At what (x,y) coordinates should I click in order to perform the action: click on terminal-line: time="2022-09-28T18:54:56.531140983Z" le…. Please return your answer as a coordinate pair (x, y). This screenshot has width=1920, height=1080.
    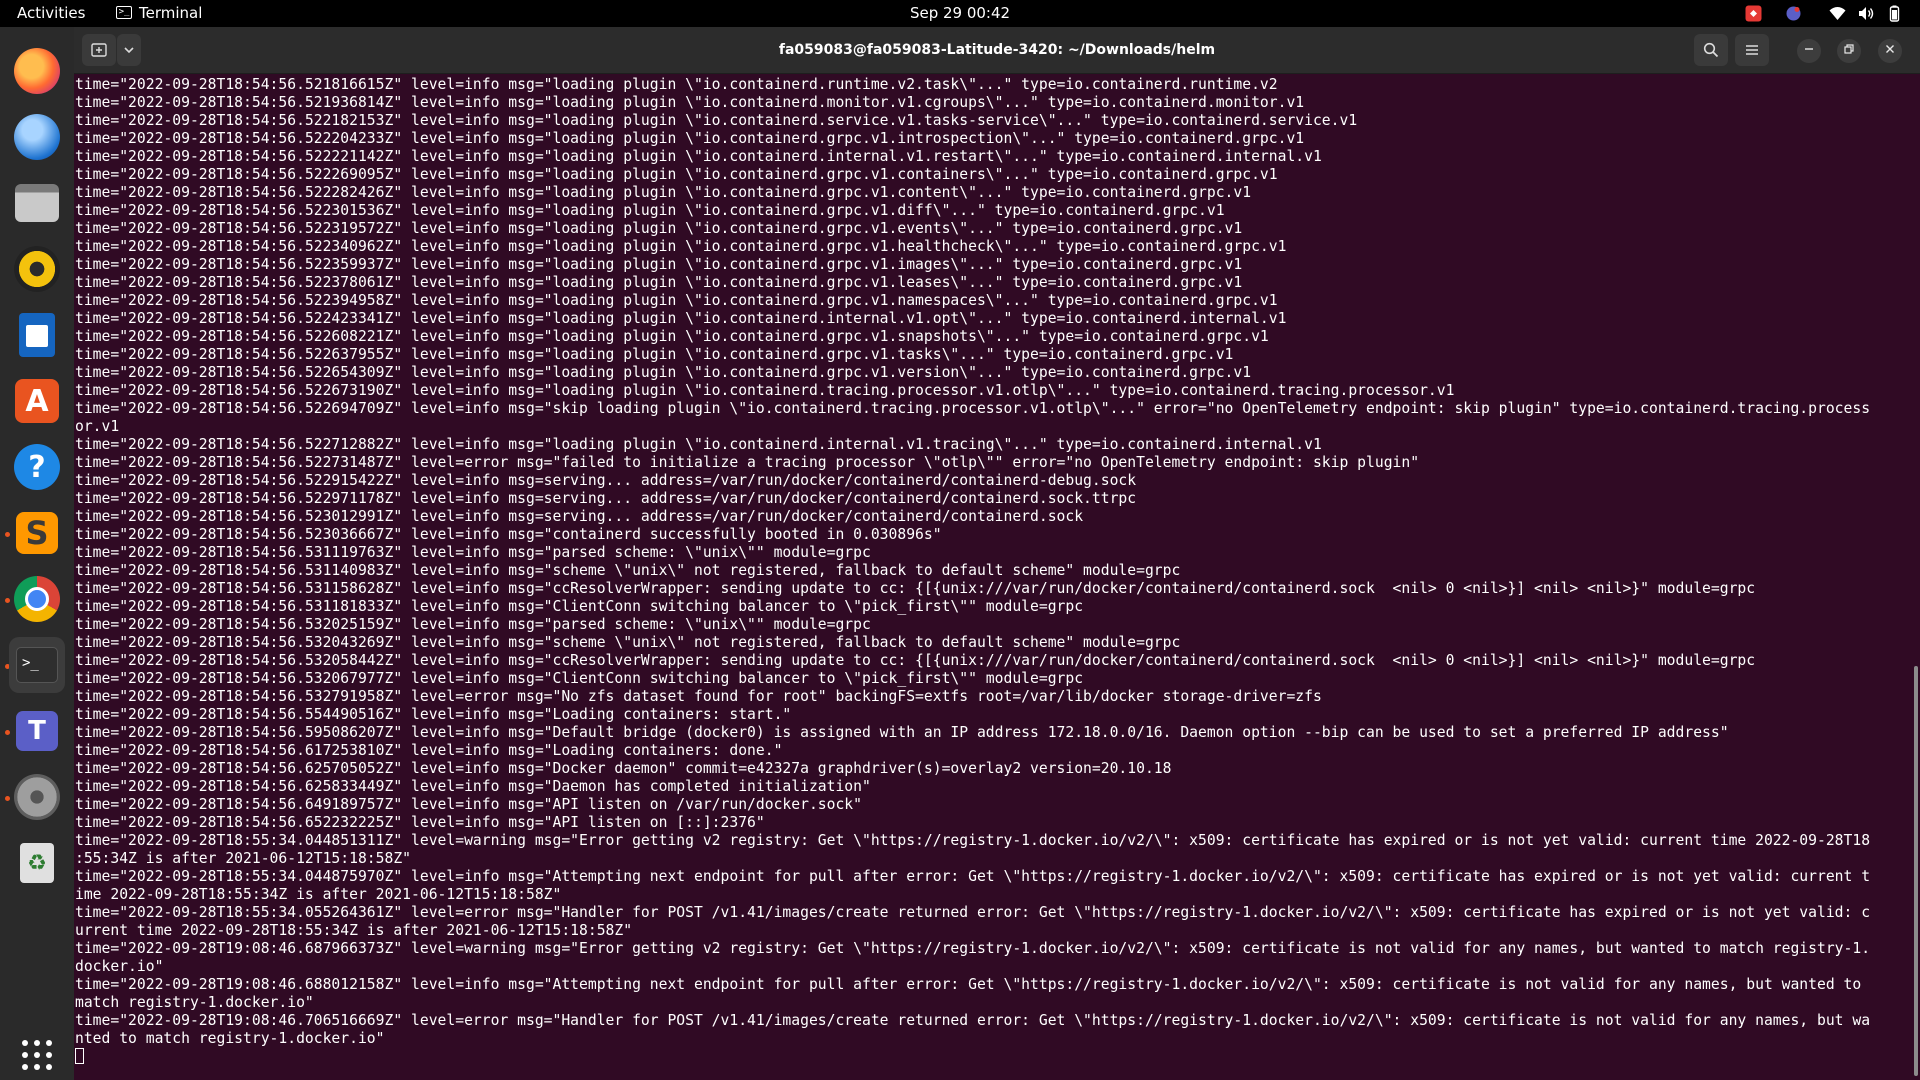
    Looking at the image, I should click on (628, 570).